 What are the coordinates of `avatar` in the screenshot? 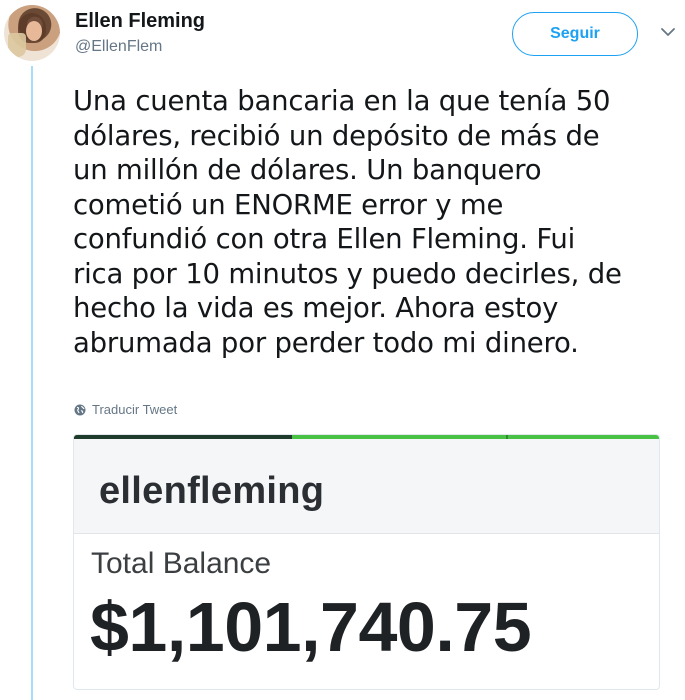 It's located at (32, 33).